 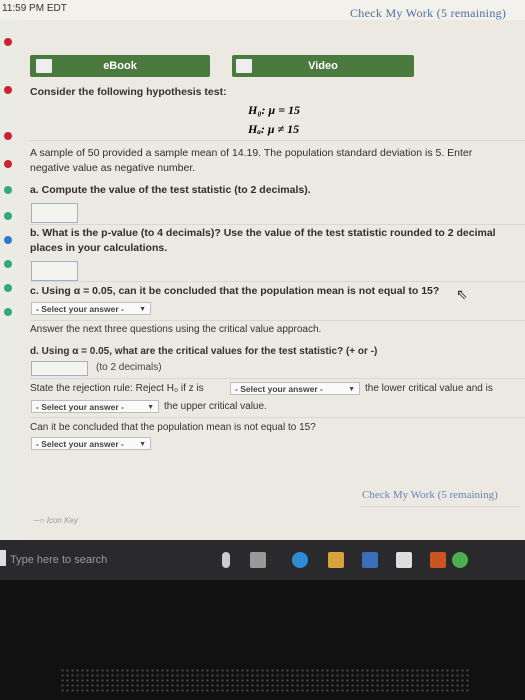 I want to click on icon-key: ─○ Icon Key, so click(x=56, y=520).